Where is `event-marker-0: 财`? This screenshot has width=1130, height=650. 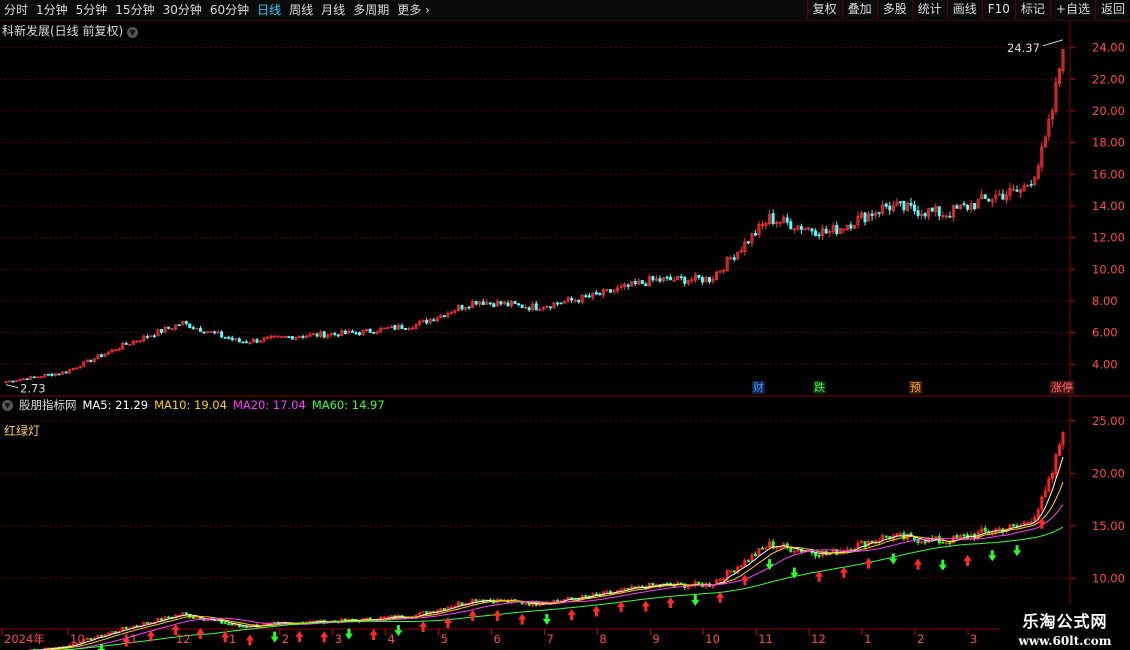 event-marker-0: 财 is located at coordinates (758, 387).